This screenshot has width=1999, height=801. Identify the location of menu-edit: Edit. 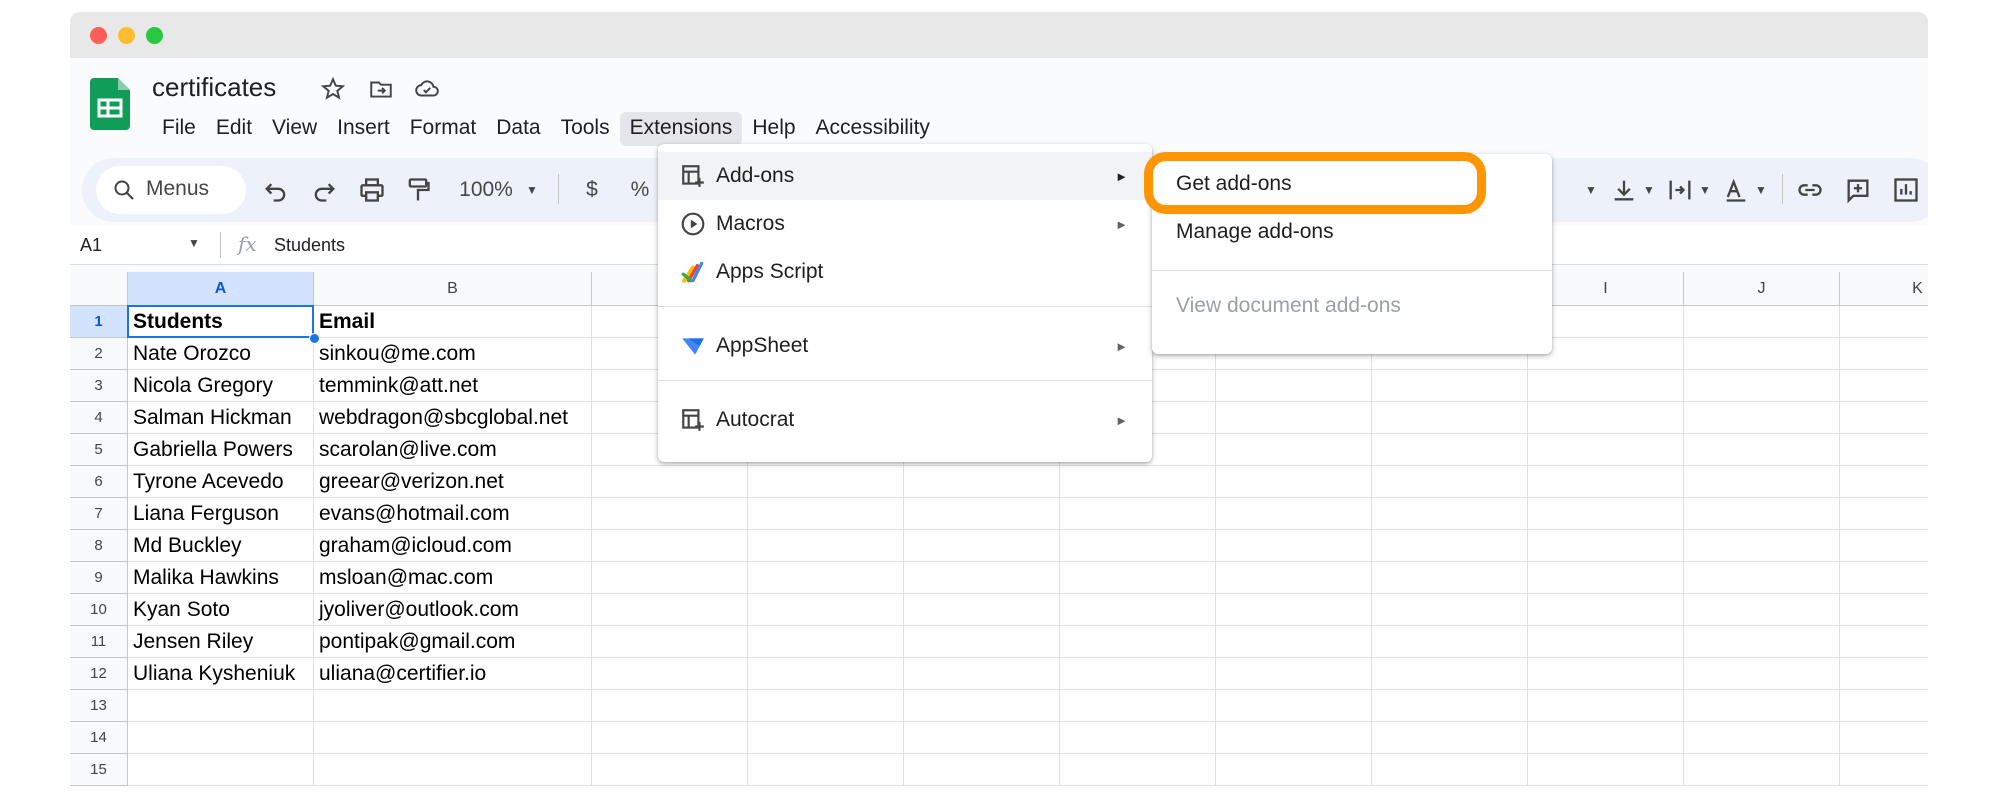
(234, 129).